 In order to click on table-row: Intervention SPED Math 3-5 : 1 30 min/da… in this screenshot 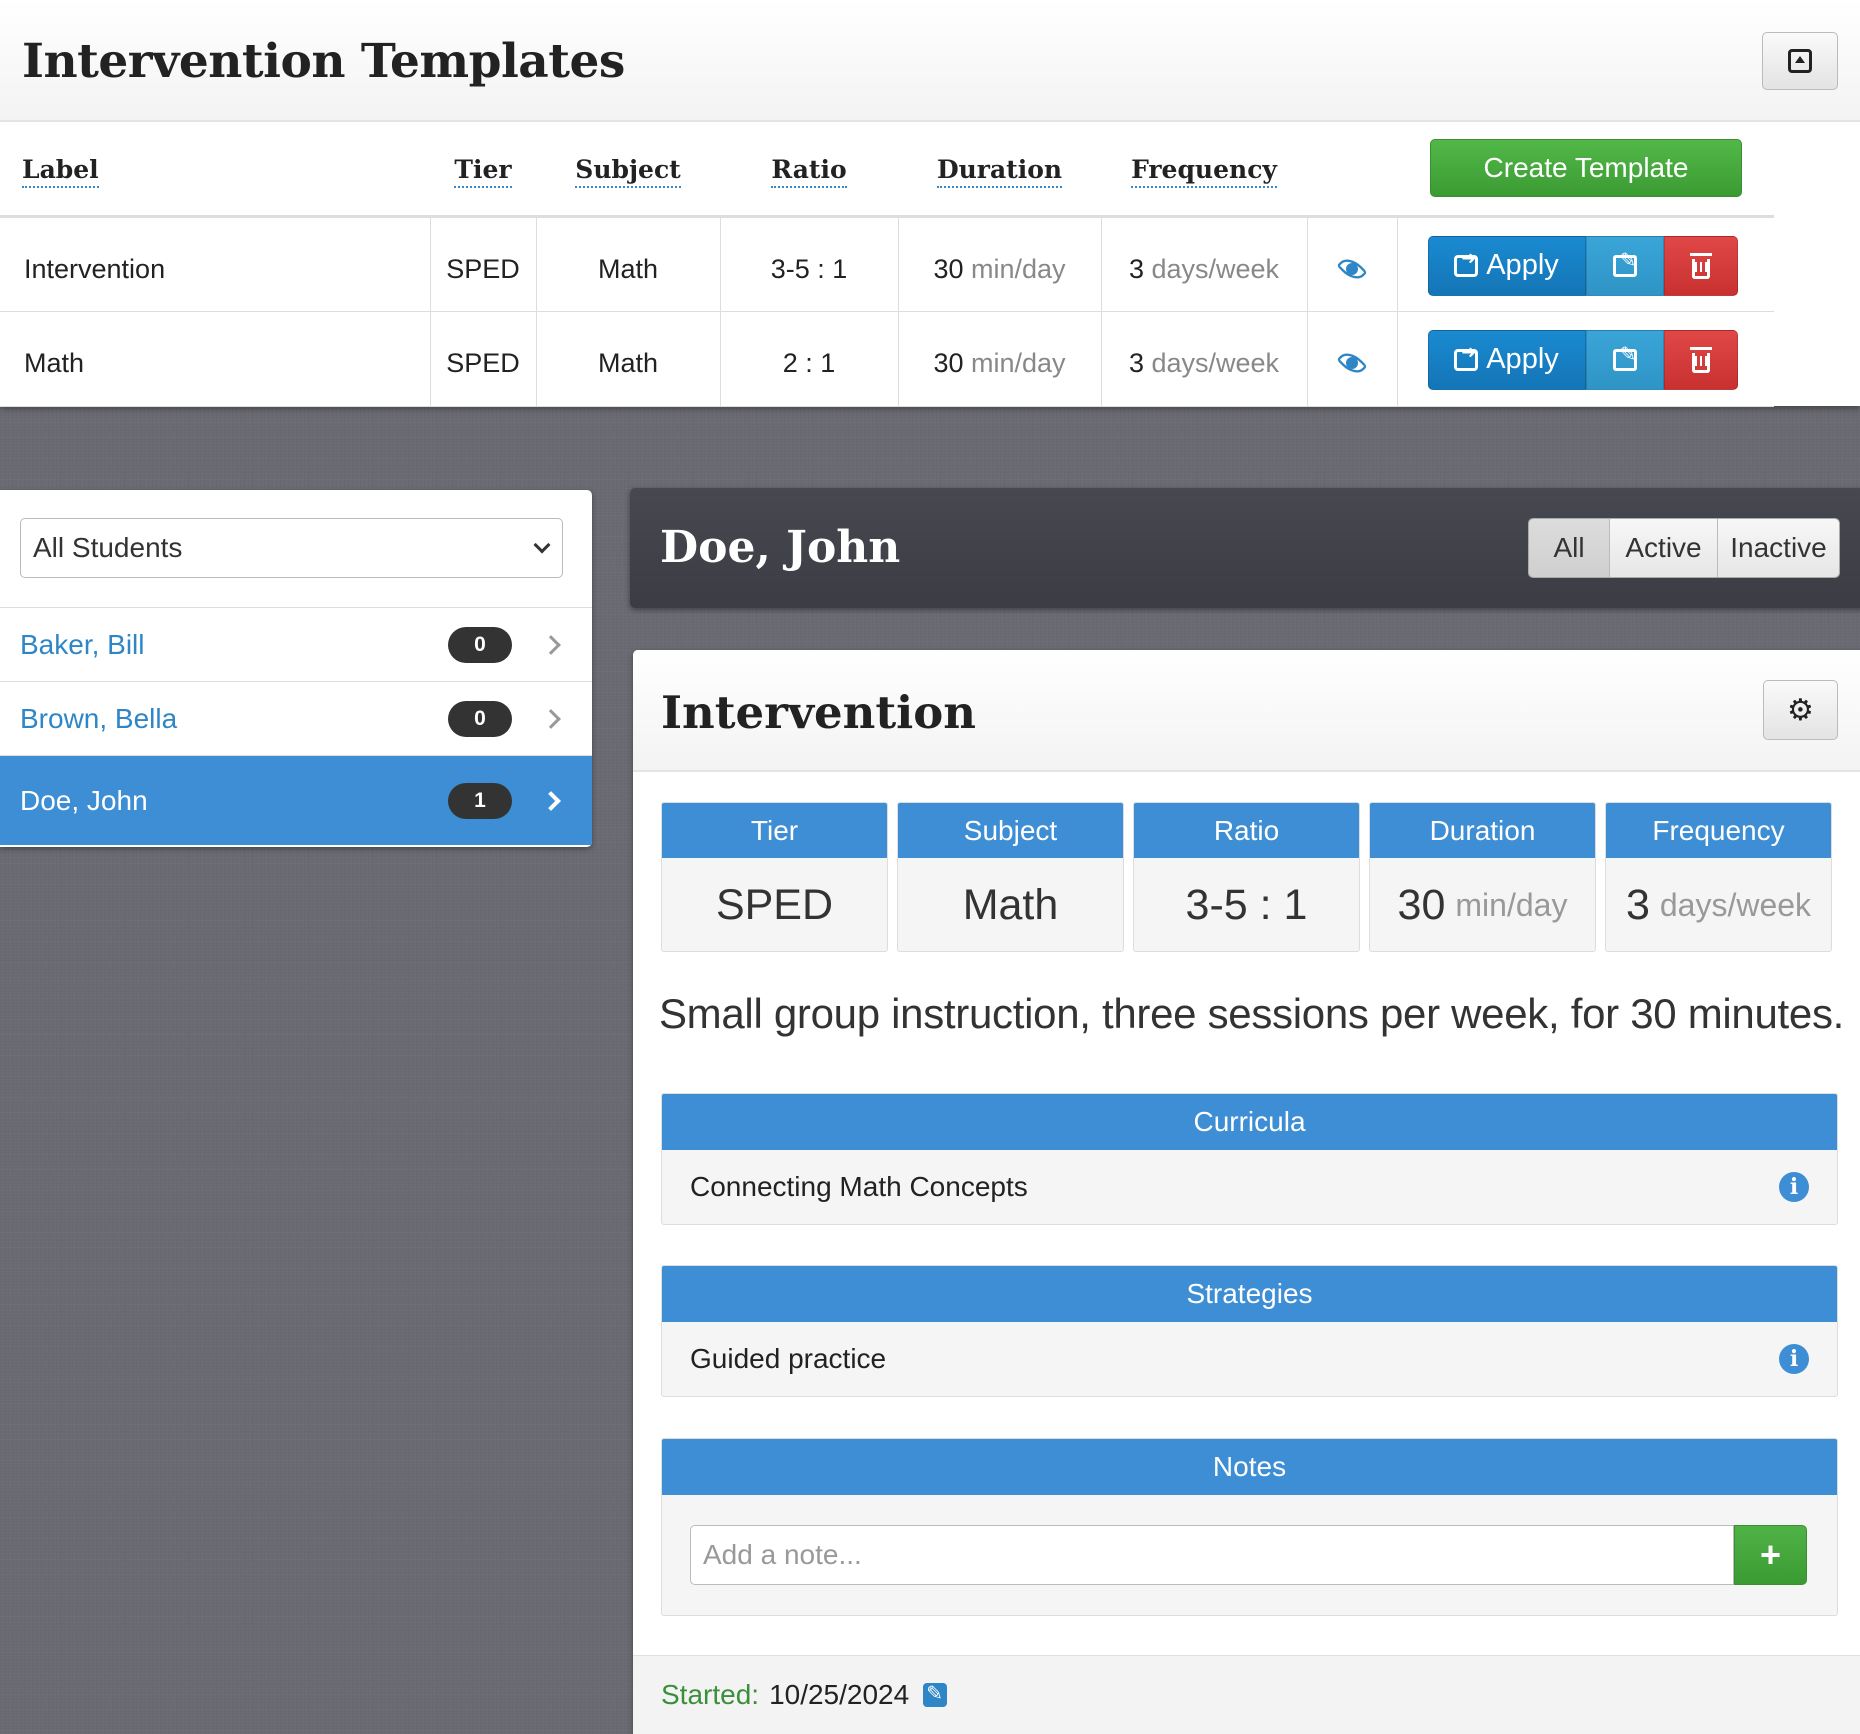, I will do `click(887, 264)`.